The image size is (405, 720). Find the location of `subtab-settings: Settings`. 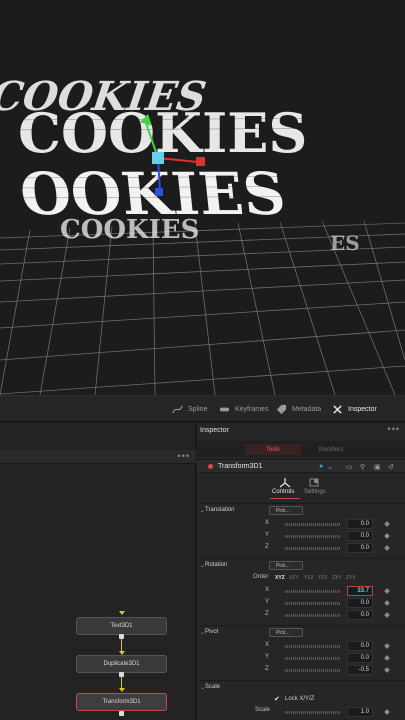

subtab-settings: Settings is located at coordinates (315, 492).